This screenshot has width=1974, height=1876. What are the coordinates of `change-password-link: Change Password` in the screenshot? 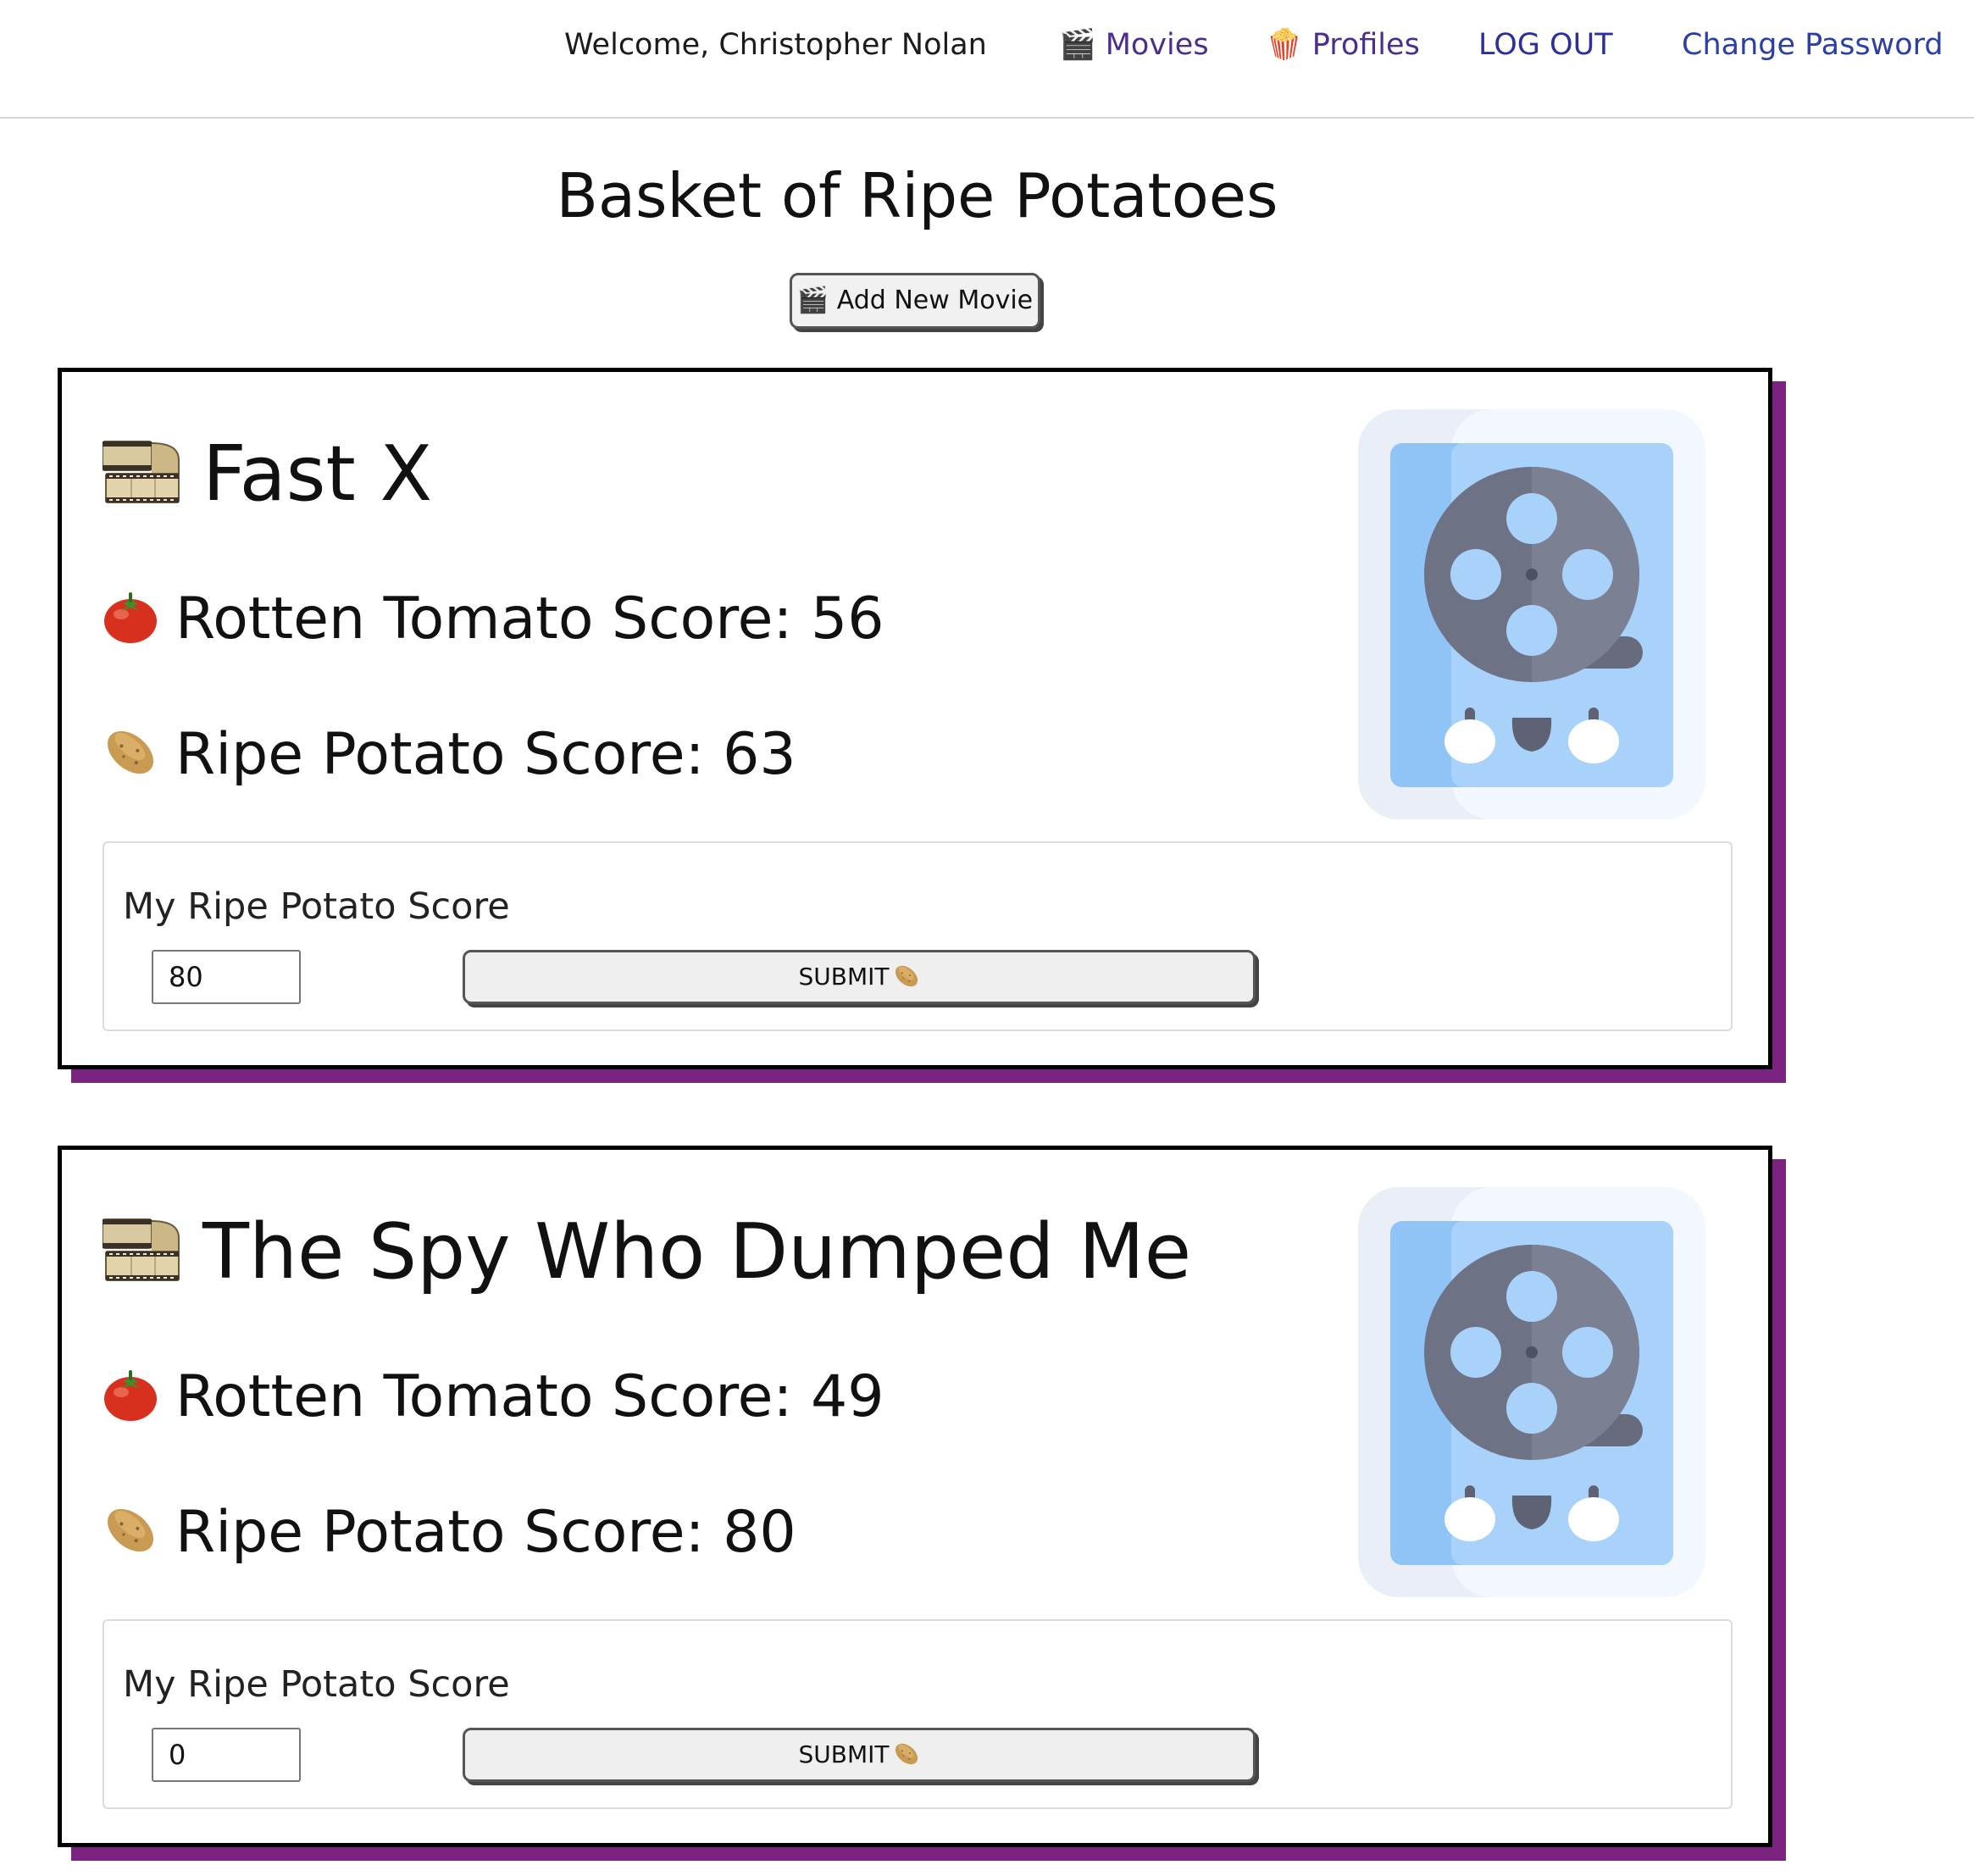 It's located at (1813, 44).